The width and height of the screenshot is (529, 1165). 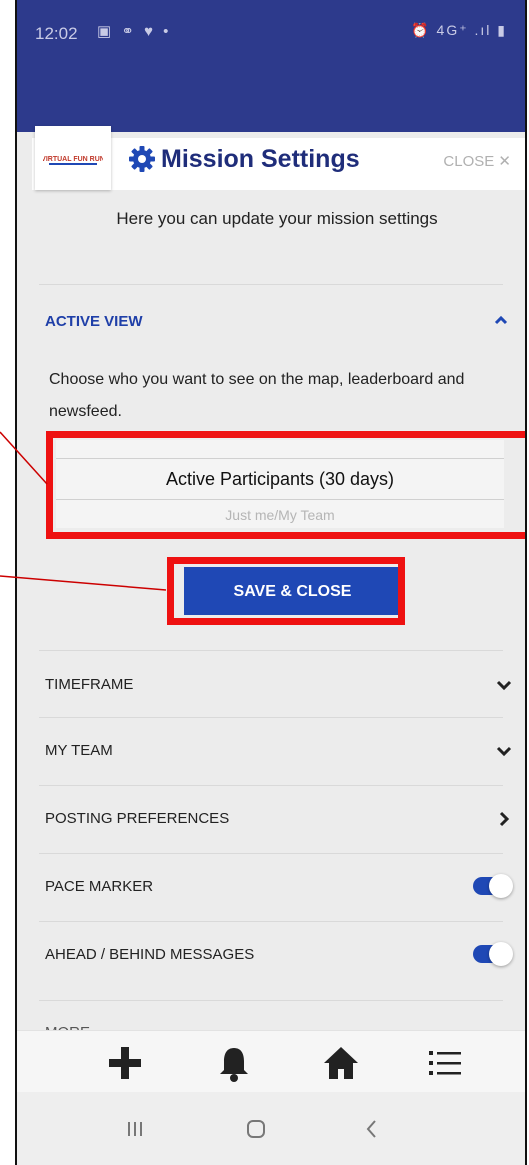 What do you see at coordinates (83, 511) in the screenshot?
I see `annotation-lines` at bounding box center [83, 511].